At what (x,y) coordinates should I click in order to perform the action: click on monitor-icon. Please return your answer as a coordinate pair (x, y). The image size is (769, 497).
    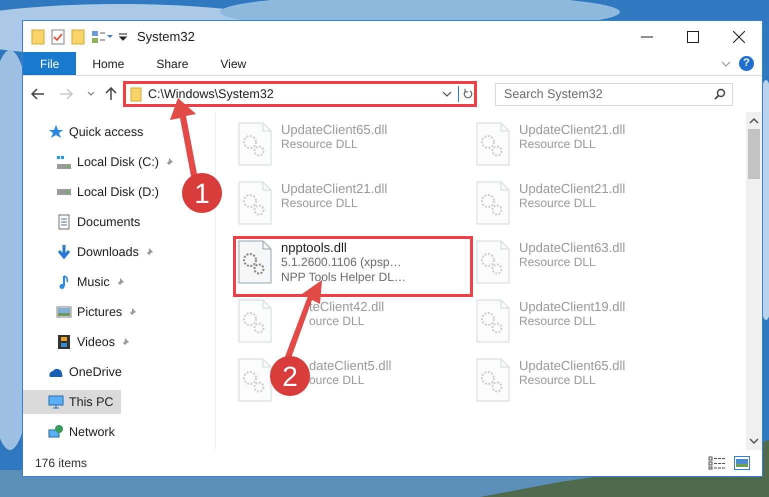
    Looking at the image, I should click on (56, 402).